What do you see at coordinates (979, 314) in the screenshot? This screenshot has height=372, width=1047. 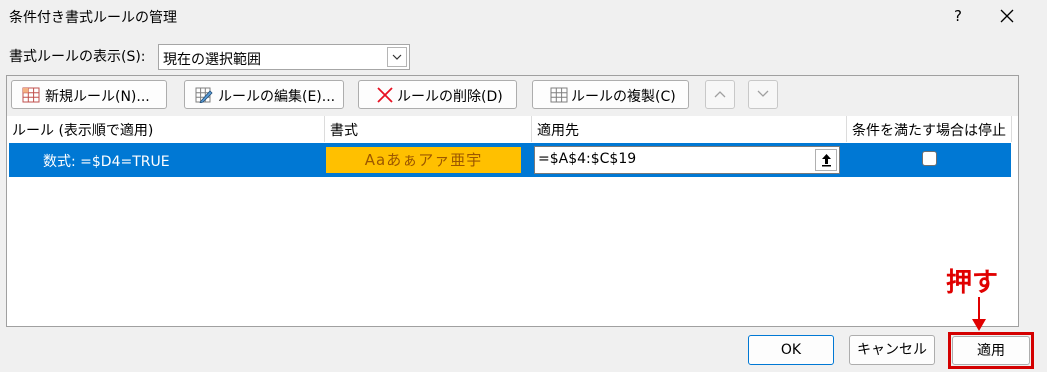 I see `annotation-arrow-icon` at bounding box center [979, 314].